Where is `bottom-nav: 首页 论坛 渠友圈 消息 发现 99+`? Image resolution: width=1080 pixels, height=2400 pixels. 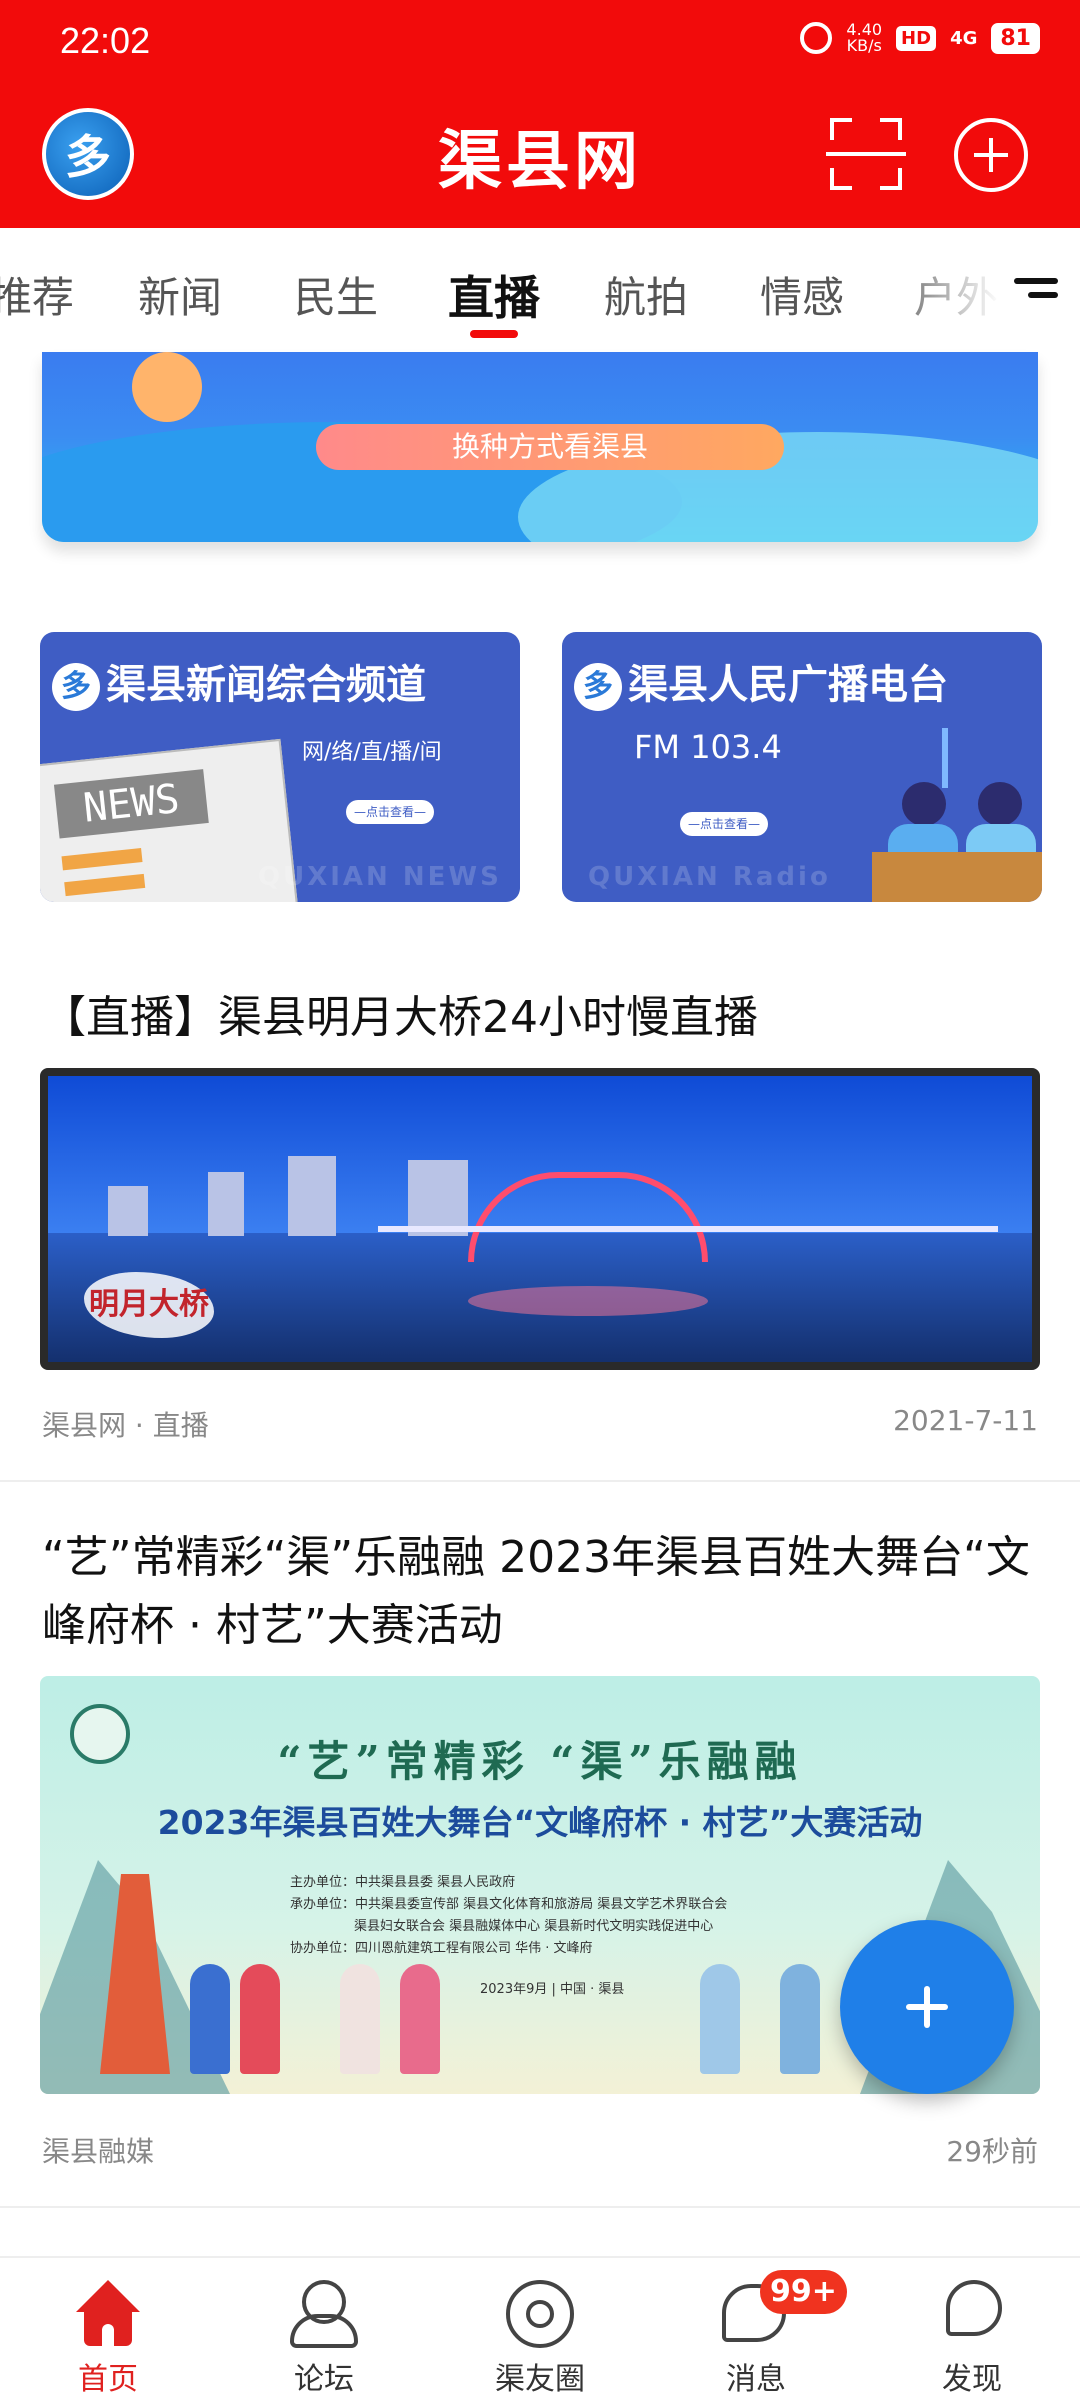 bottom-nav: 首页 论坛 渠友圈 消息 发现 99+ is located at coordinates (540, 2328).